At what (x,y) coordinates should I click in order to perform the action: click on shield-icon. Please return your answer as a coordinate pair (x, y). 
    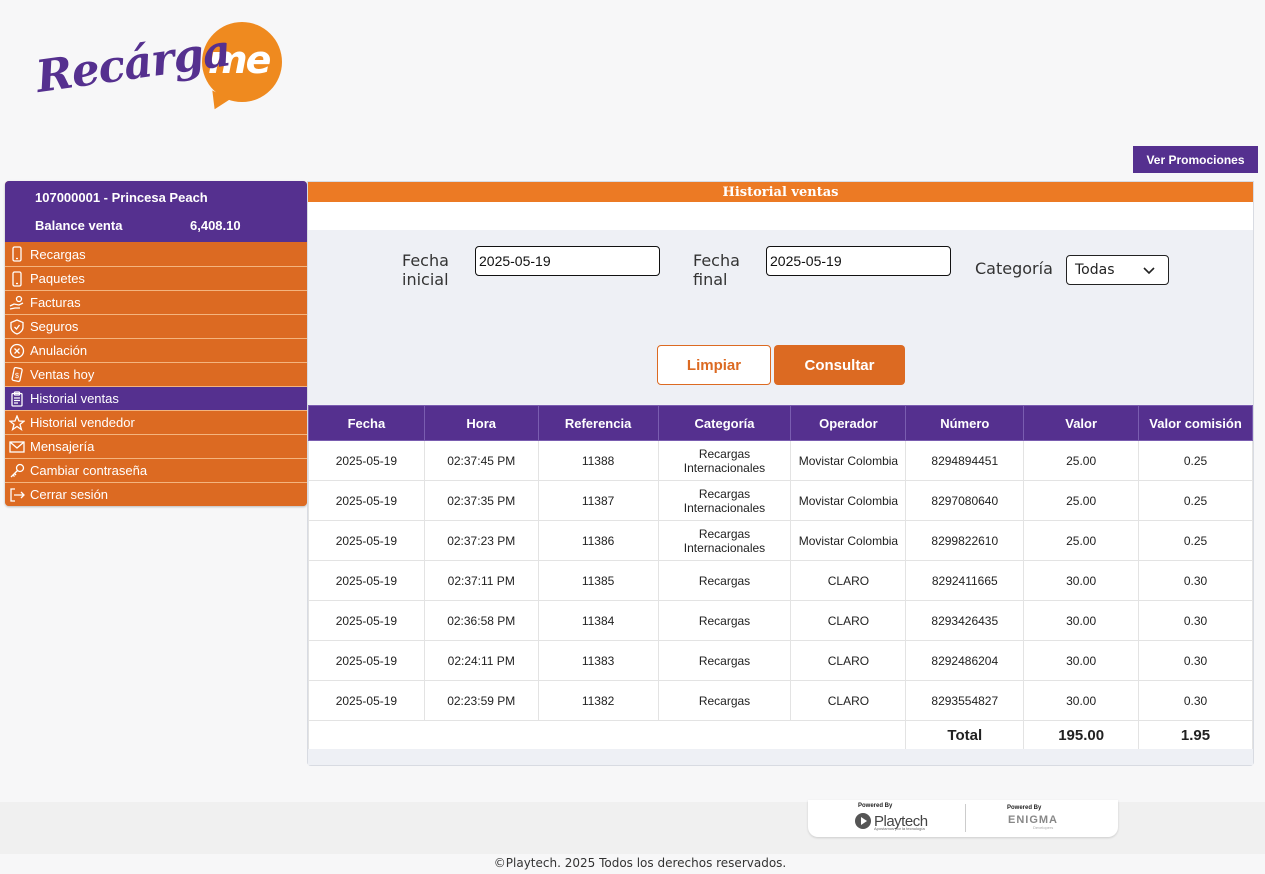
    Looking at the image, I should click on (17, 327).